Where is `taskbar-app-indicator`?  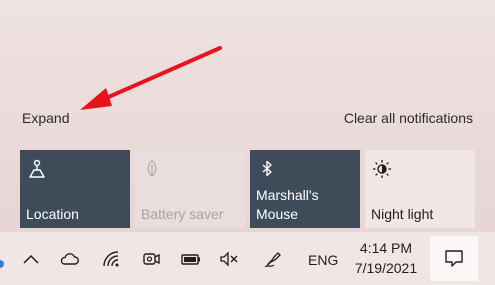 taskbar-app-indicator is located at coordinates (2, 264).